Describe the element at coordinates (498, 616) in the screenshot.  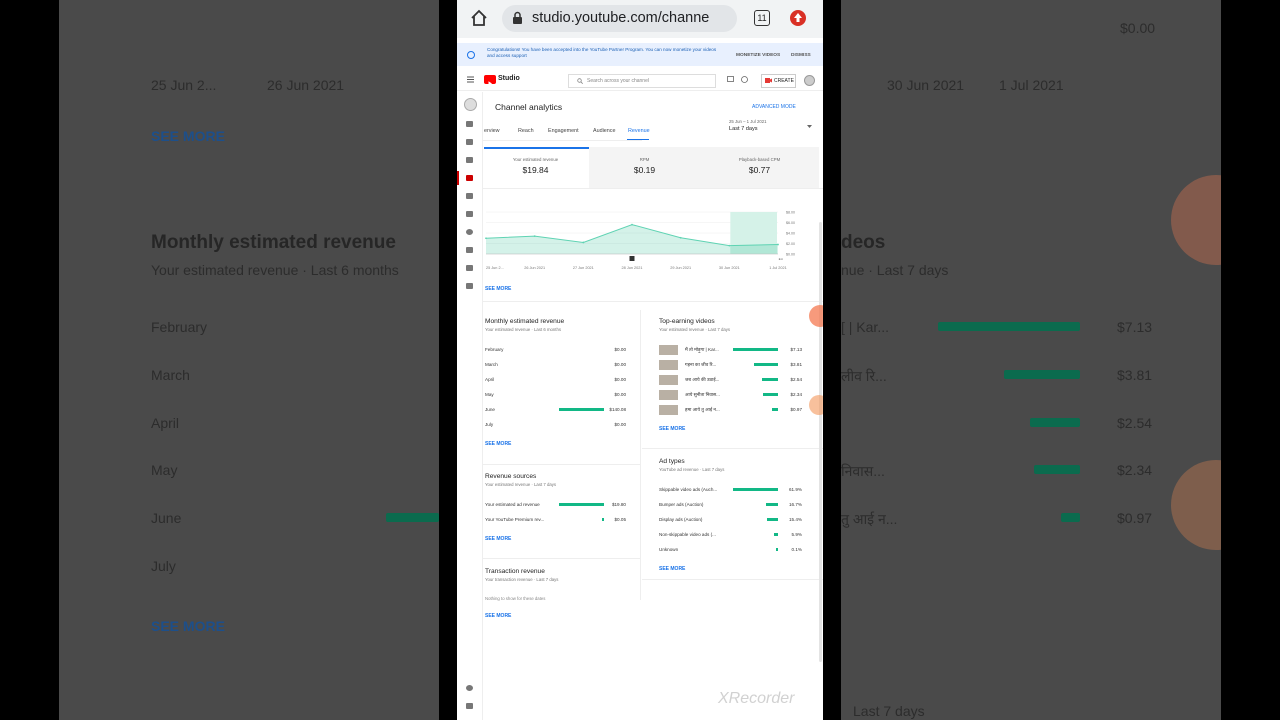
I see `see-more-transaction: SEE MORE` at that location.